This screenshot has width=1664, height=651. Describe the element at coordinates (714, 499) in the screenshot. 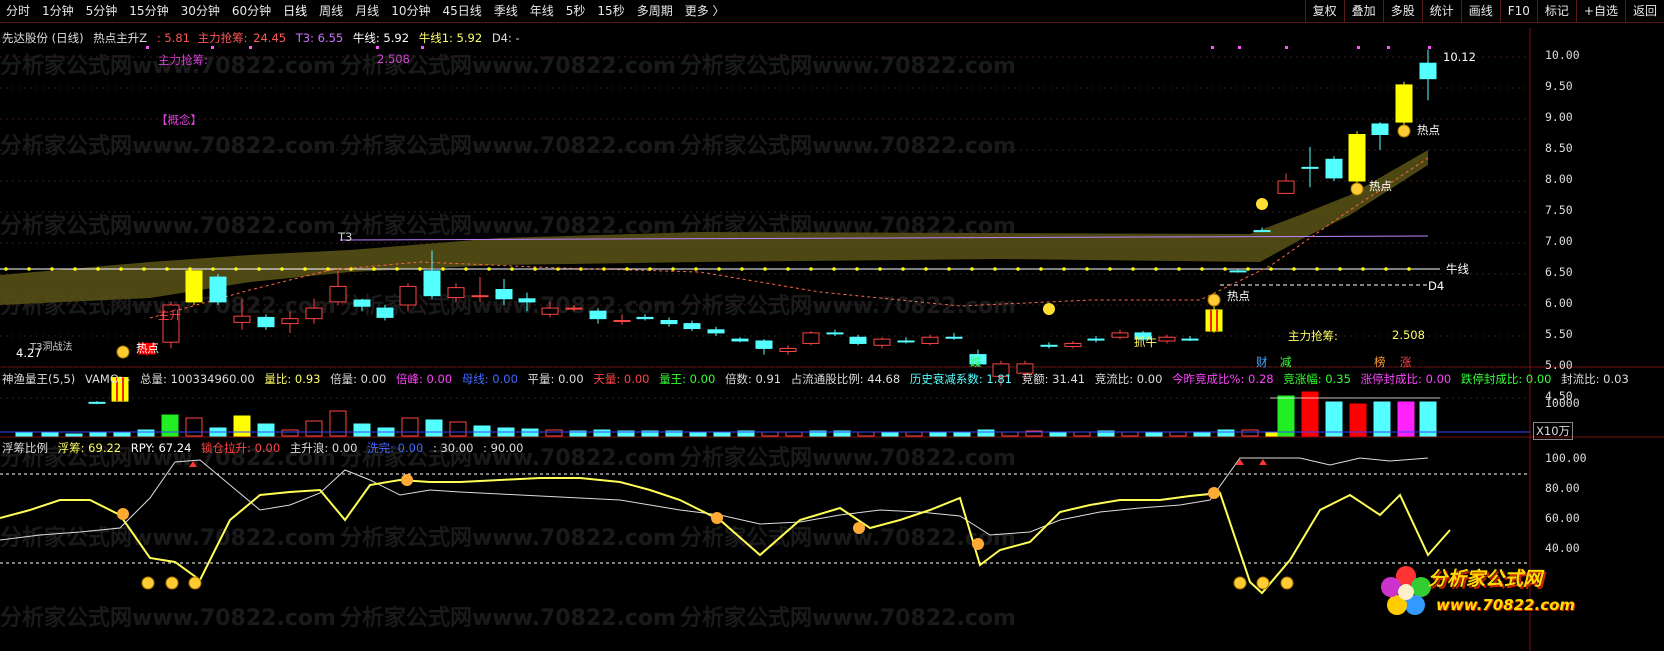

I see `rpy-line` at that location.